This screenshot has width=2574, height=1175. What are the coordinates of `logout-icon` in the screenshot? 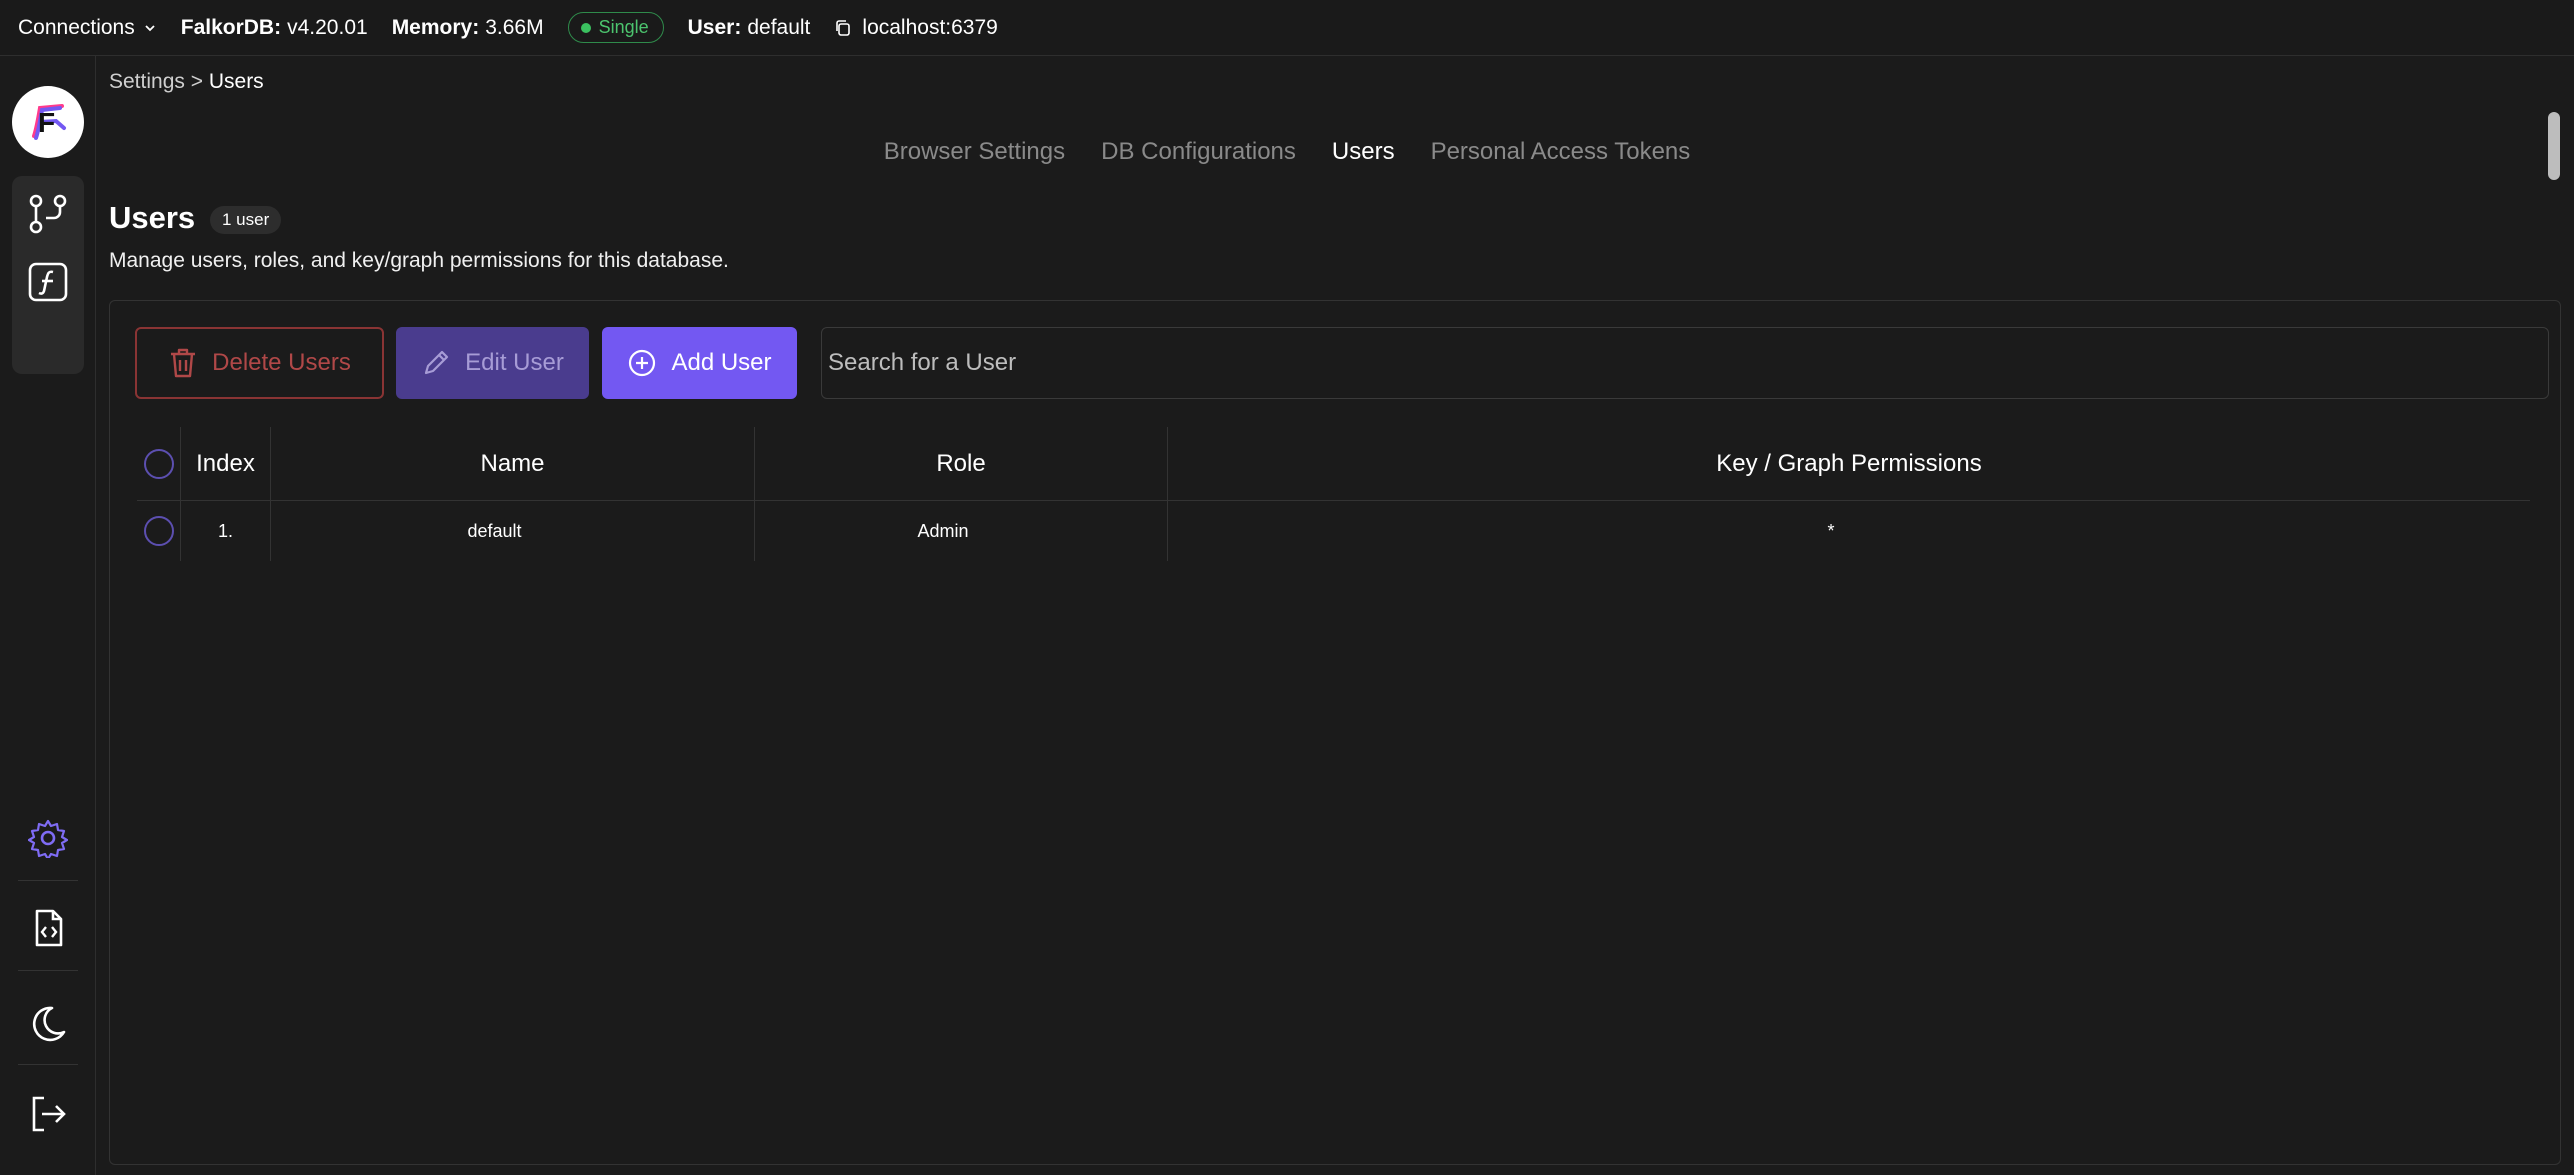 It's located at (49, 1114).